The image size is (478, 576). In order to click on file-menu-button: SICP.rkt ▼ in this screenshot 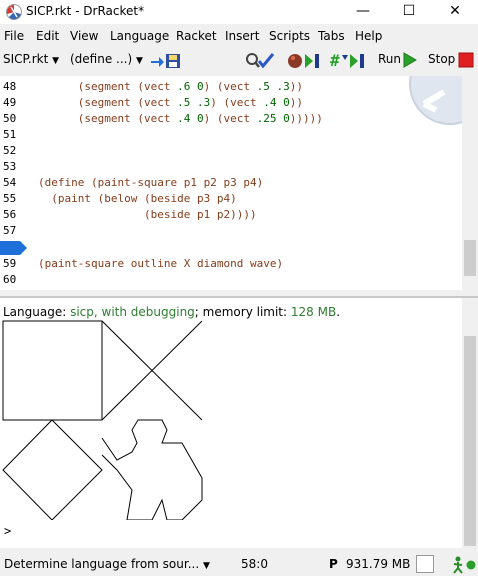, I will do `click(31, 61)`.